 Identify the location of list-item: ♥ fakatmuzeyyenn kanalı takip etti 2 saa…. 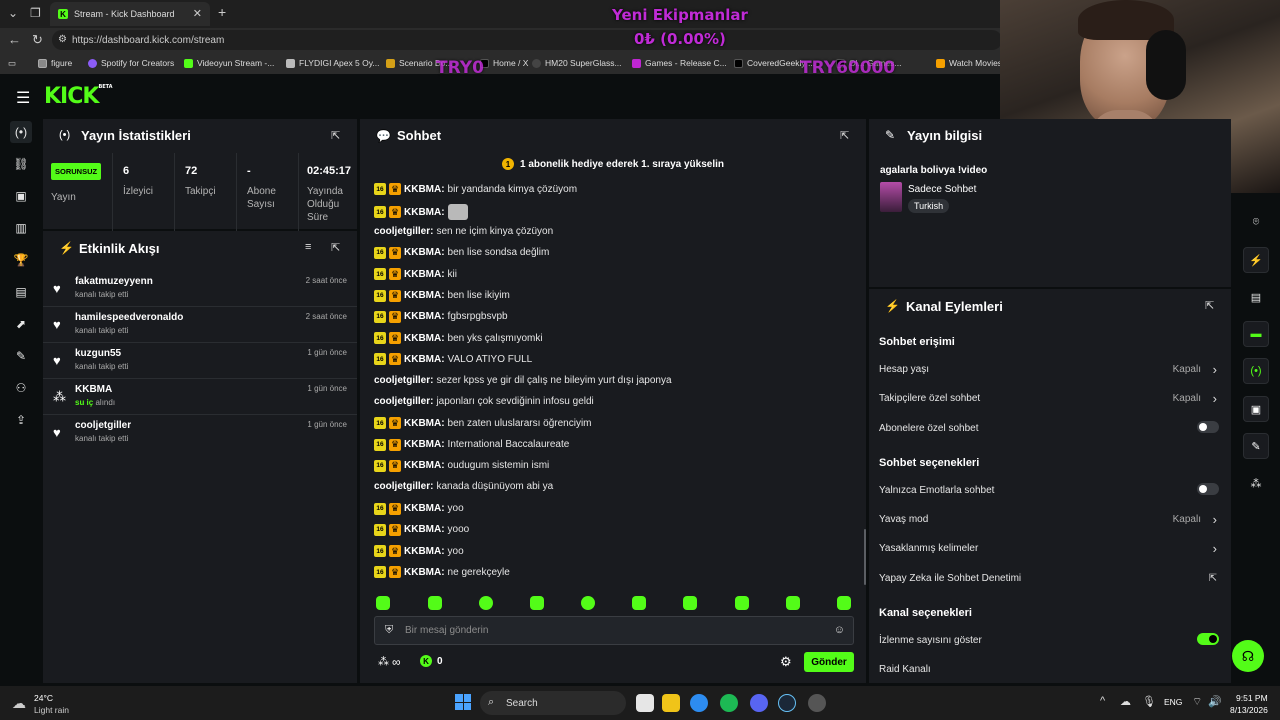
(200, 289).